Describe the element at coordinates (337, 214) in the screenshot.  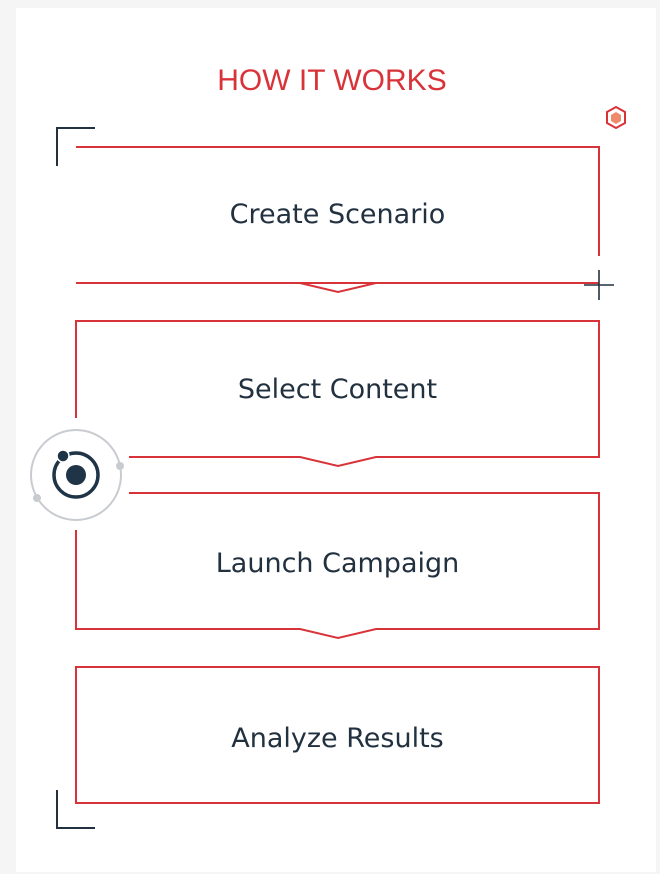
I see `step-label-create-scenario: Create Scenario` at that location.